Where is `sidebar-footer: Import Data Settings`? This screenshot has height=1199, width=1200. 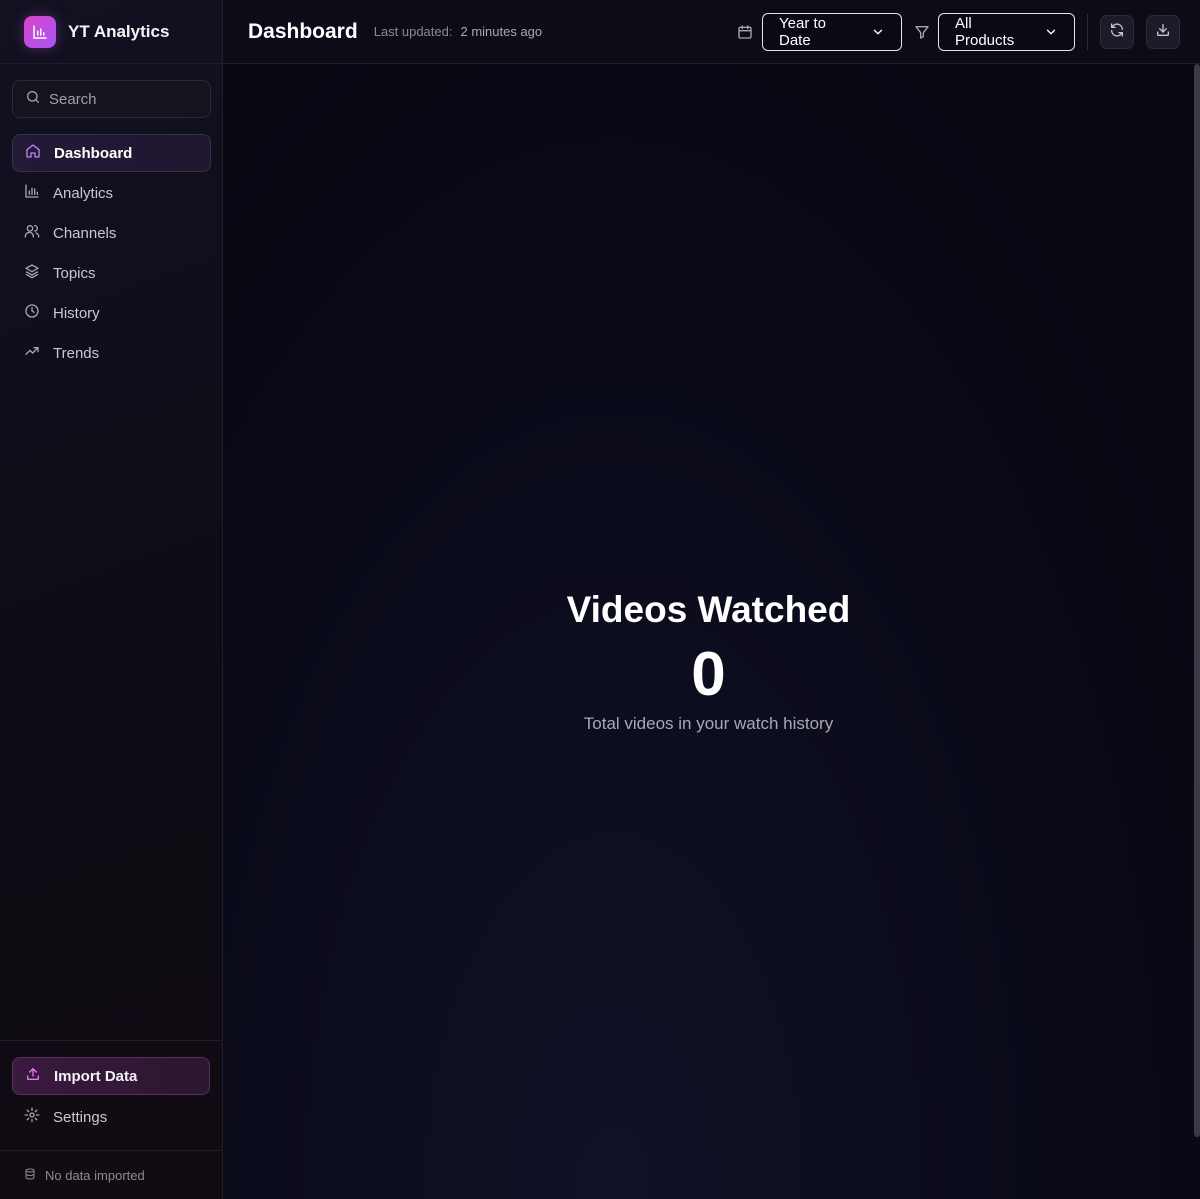
sidebar-footer: Import Data Settings is located at coordinates (111, 1088).